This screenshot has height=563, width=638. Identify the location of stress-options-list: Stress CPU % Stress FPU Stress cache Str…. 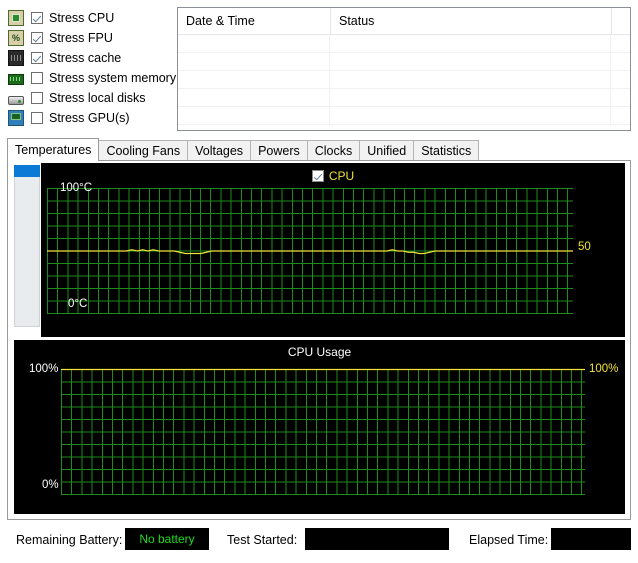
(93, 69).